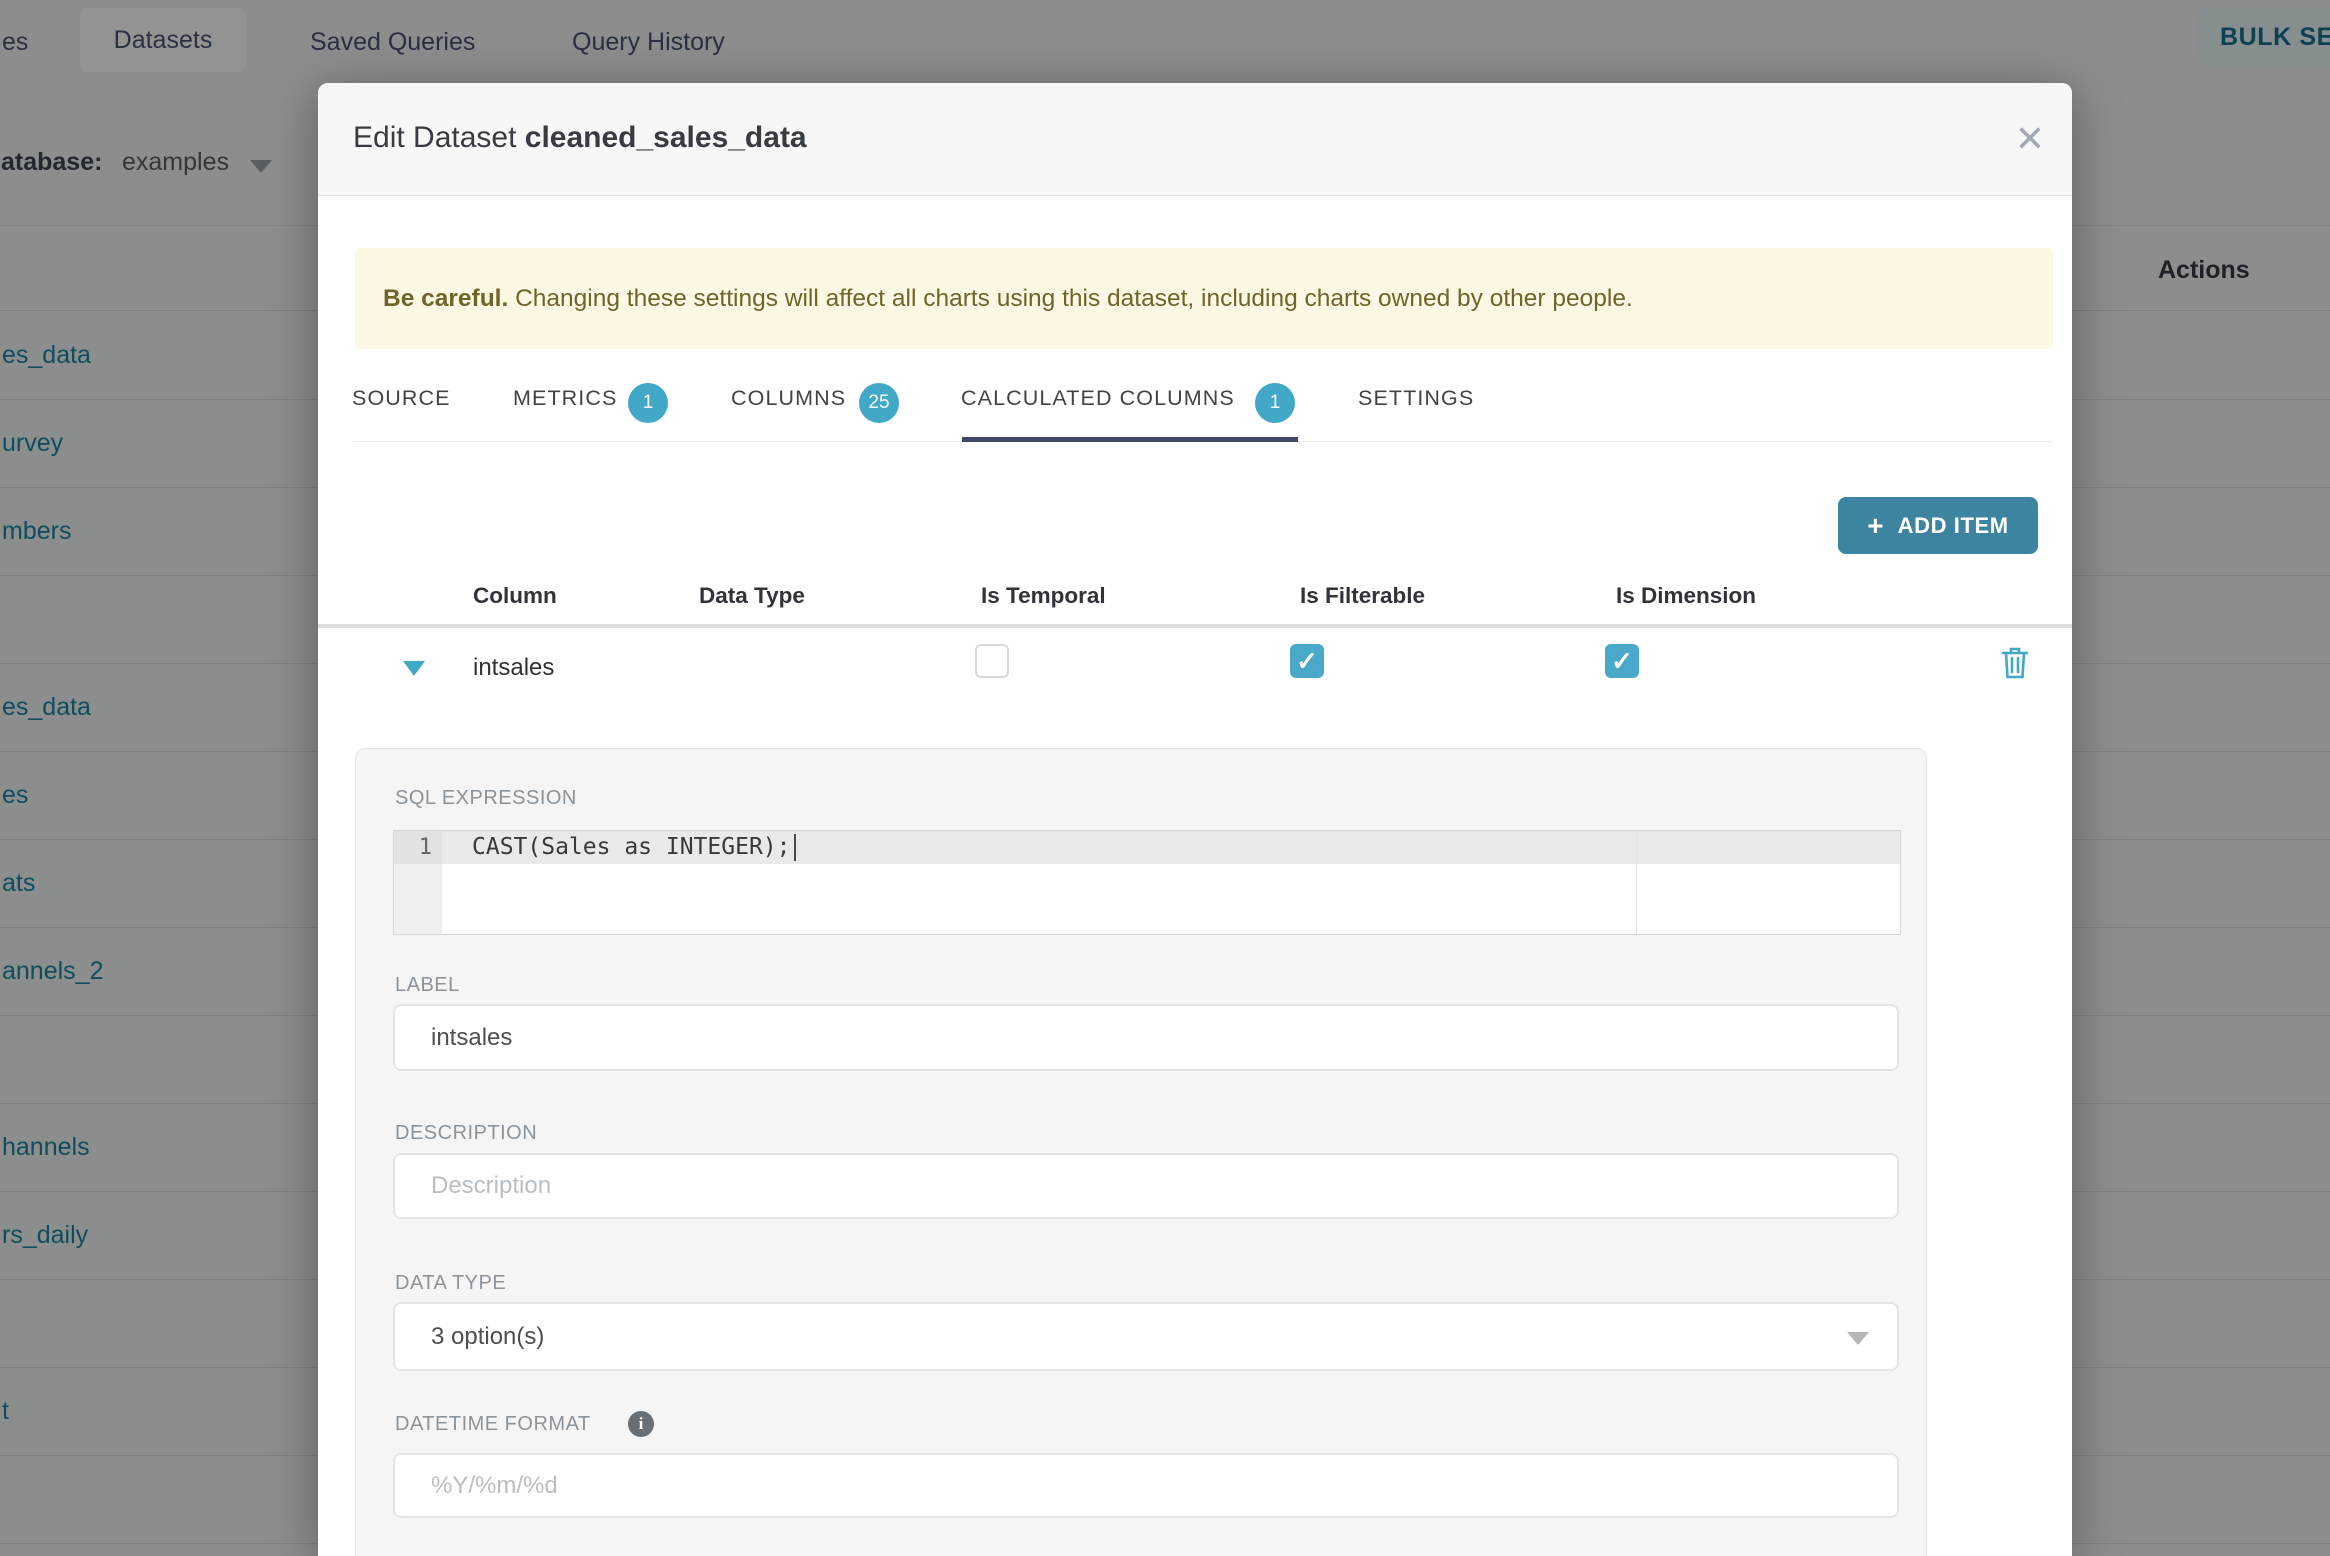  I want to click on label-field-label: LABEL, so click(427, 985).